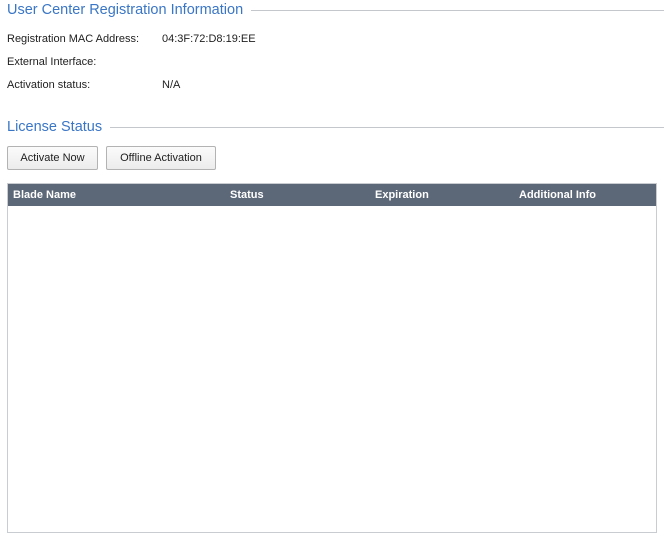  Describe the element at coordinates (247, 195) in the screenshot. I see `column-header-status: Status` at that location.